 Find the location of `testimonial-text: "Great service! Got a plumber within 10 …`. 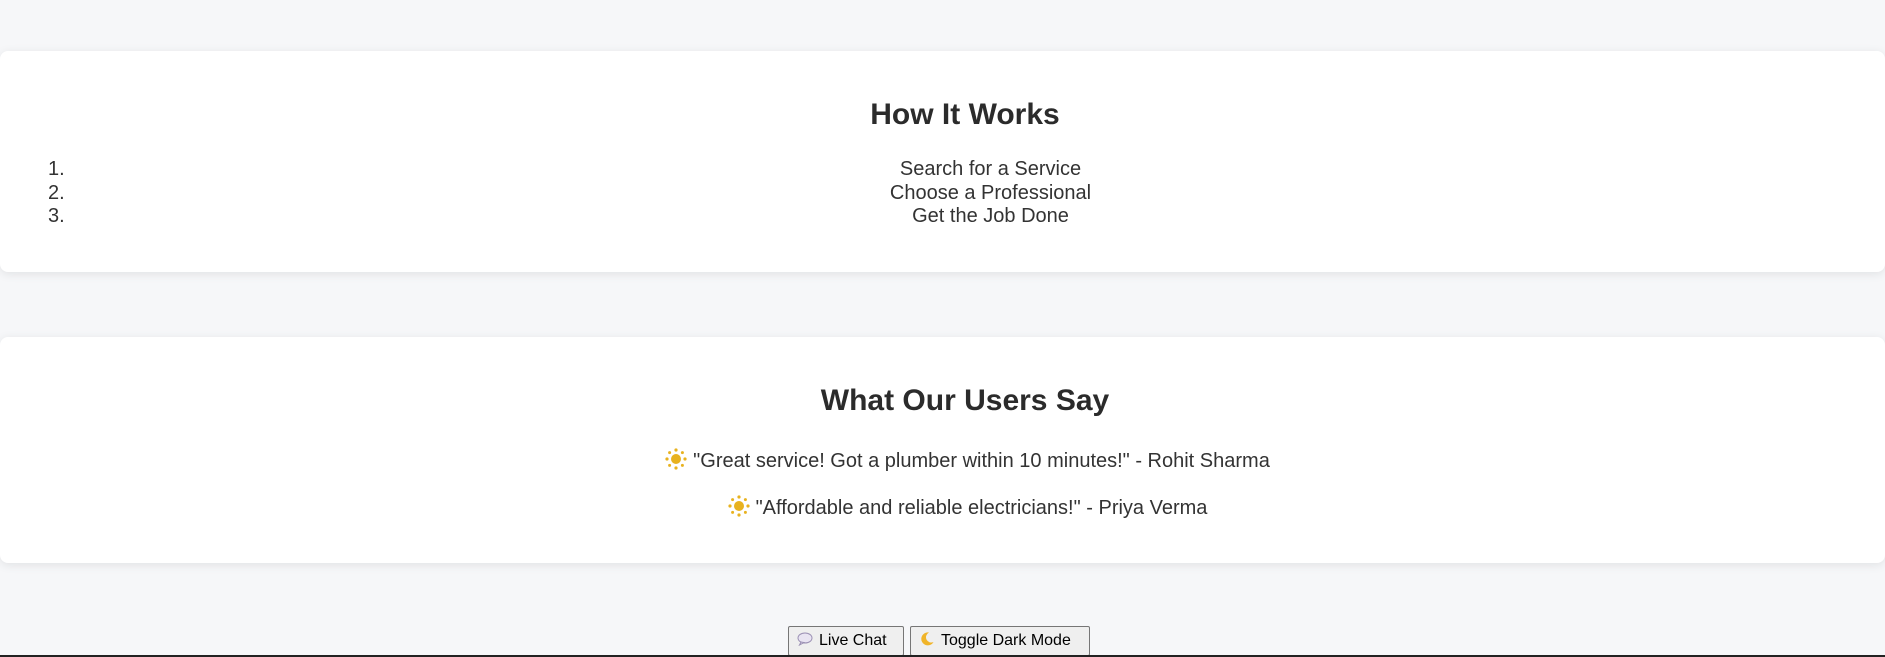

testimonial-text: "Great service! Got a plumber within 10 … is located at coordinates (981, 461).